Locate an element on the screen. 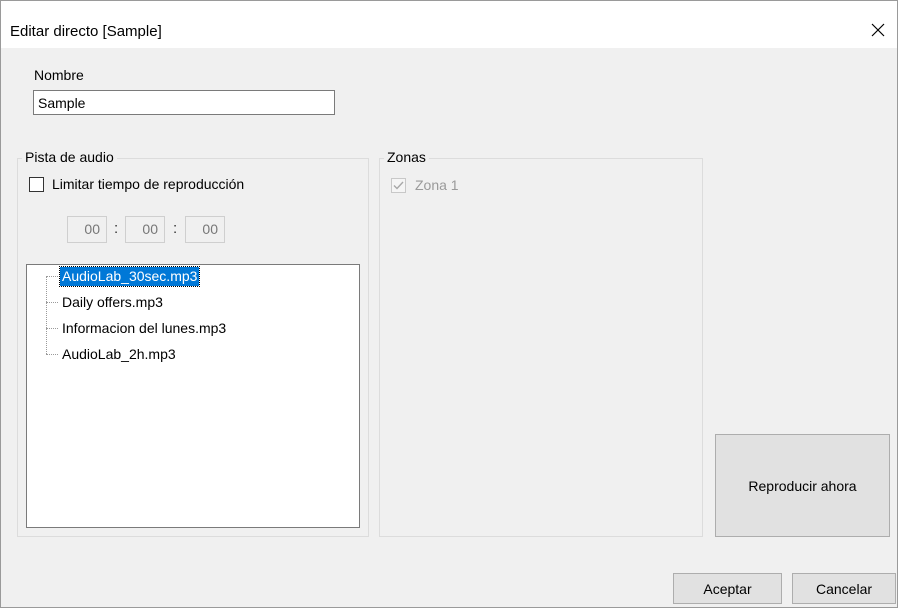 The height and width of the screenshot is (608, 898). zone-1-checkbox is located at coordinates (398, 185).